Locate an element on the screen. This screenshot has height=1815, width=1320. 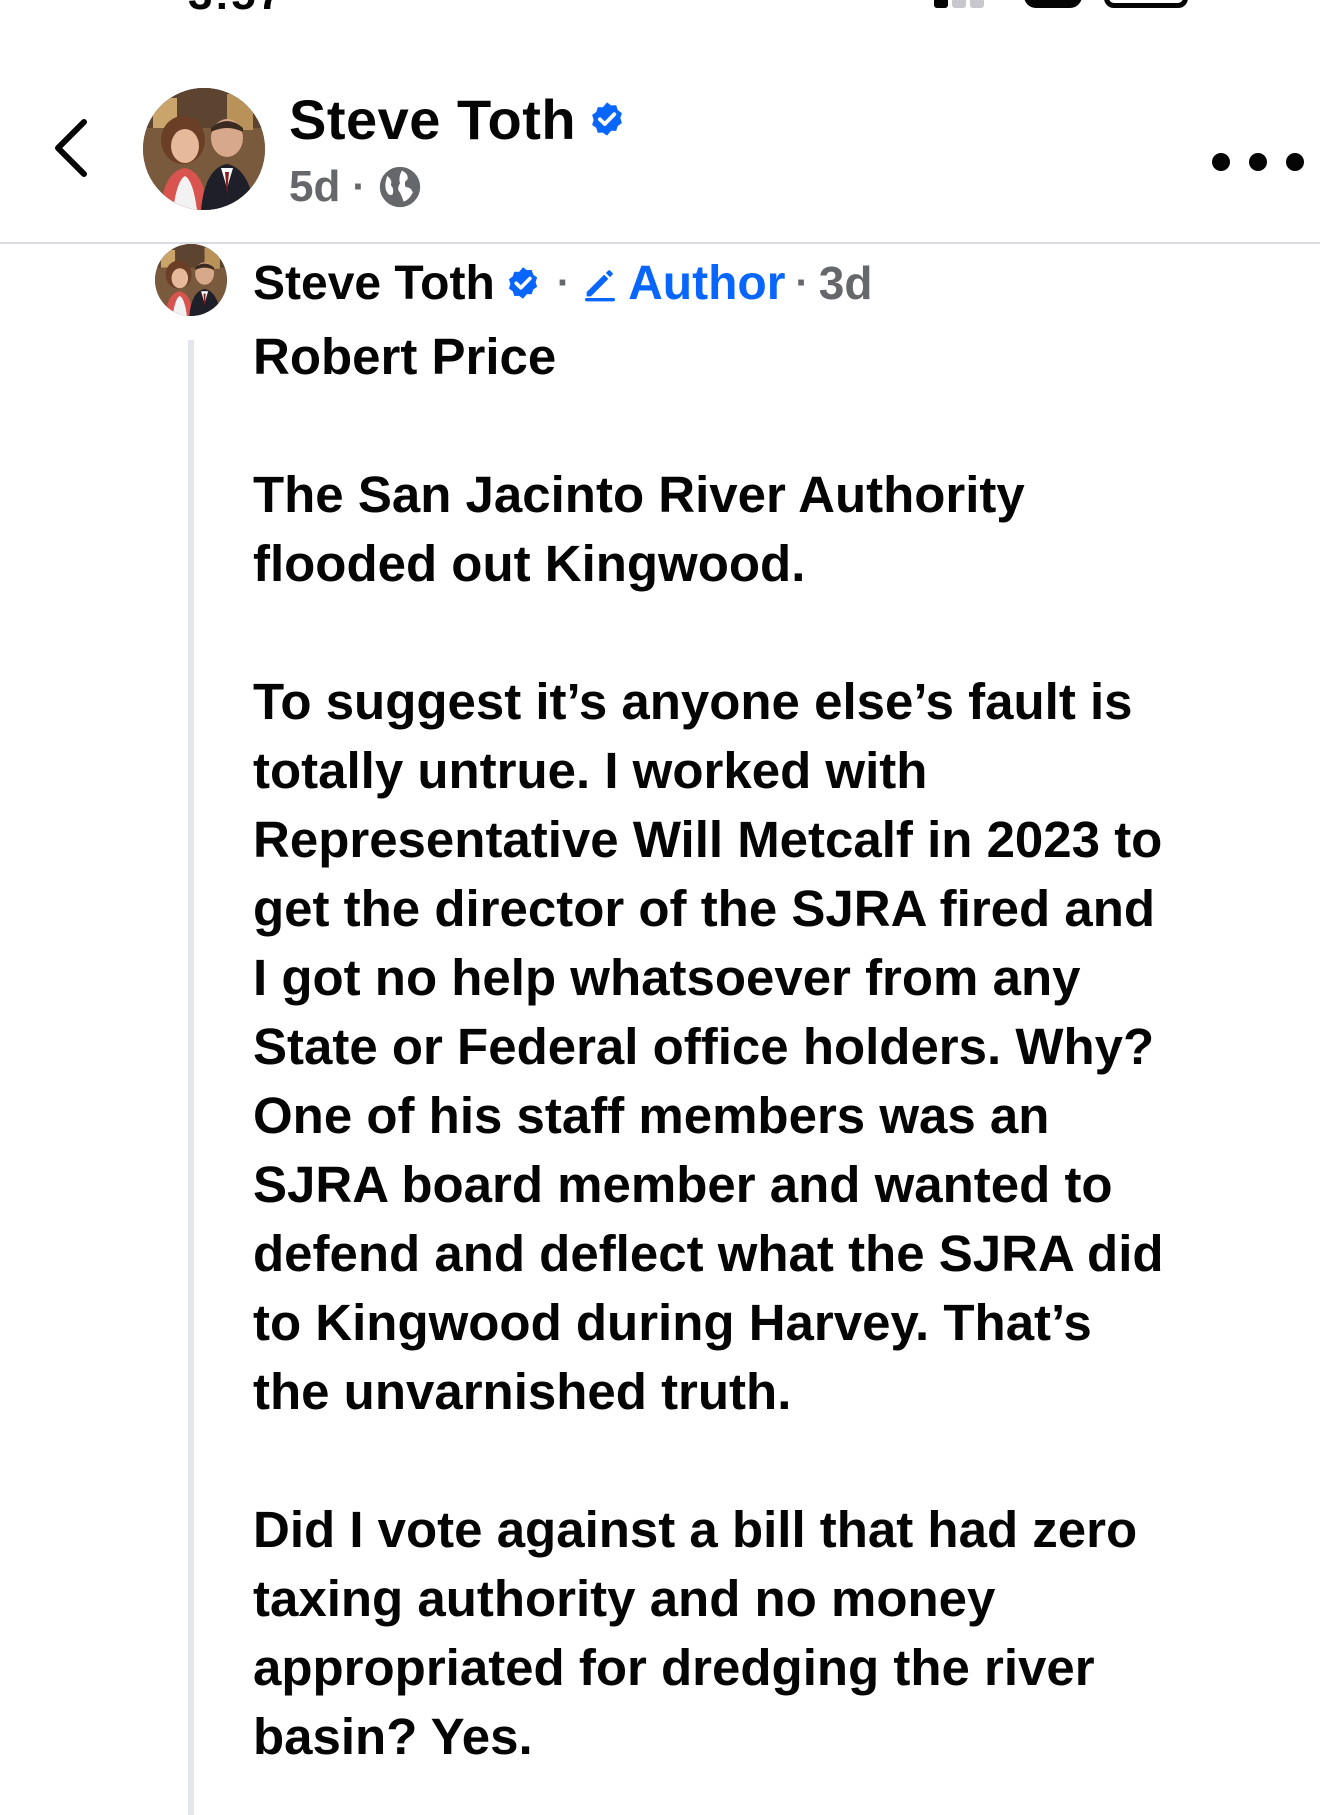
comment-avatar is located at coordinates (191, 280).